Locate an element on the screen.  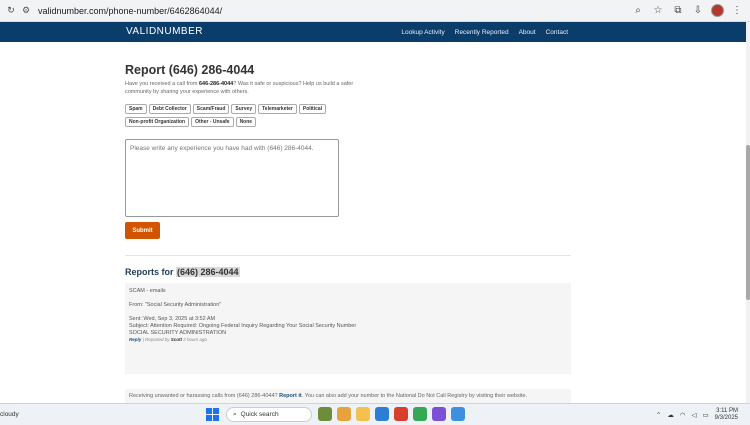
tag-telemarketer: Telemarketer is located at coordinates (277, 109).